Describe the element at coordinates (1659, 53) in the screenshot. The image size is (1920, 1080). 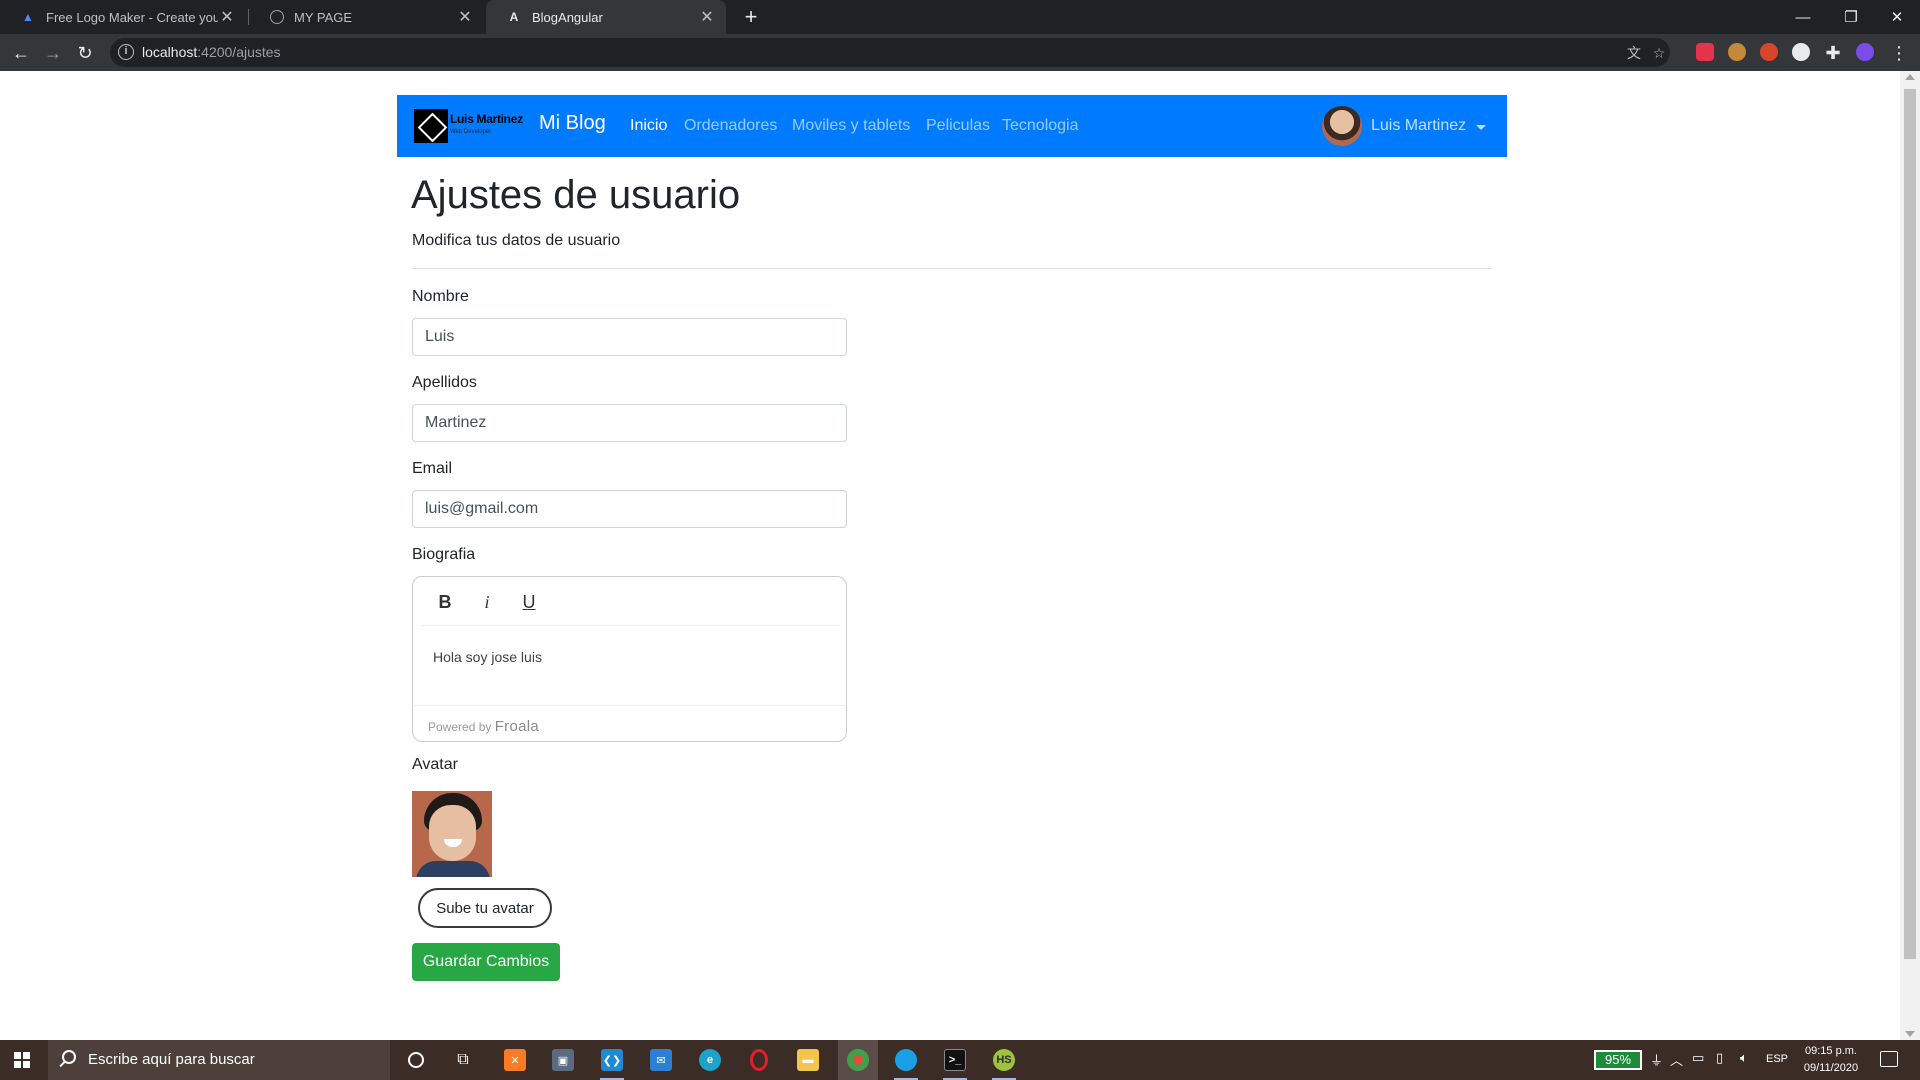
I see `bookmark-star-icon: ☆` at that location.